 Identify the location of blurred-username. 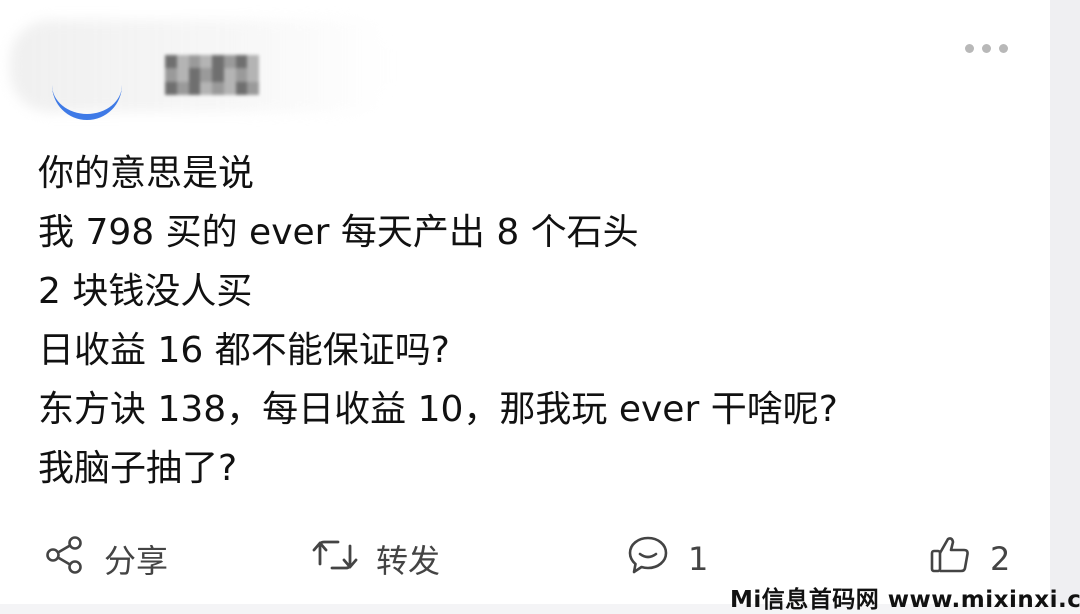
(212, 75).